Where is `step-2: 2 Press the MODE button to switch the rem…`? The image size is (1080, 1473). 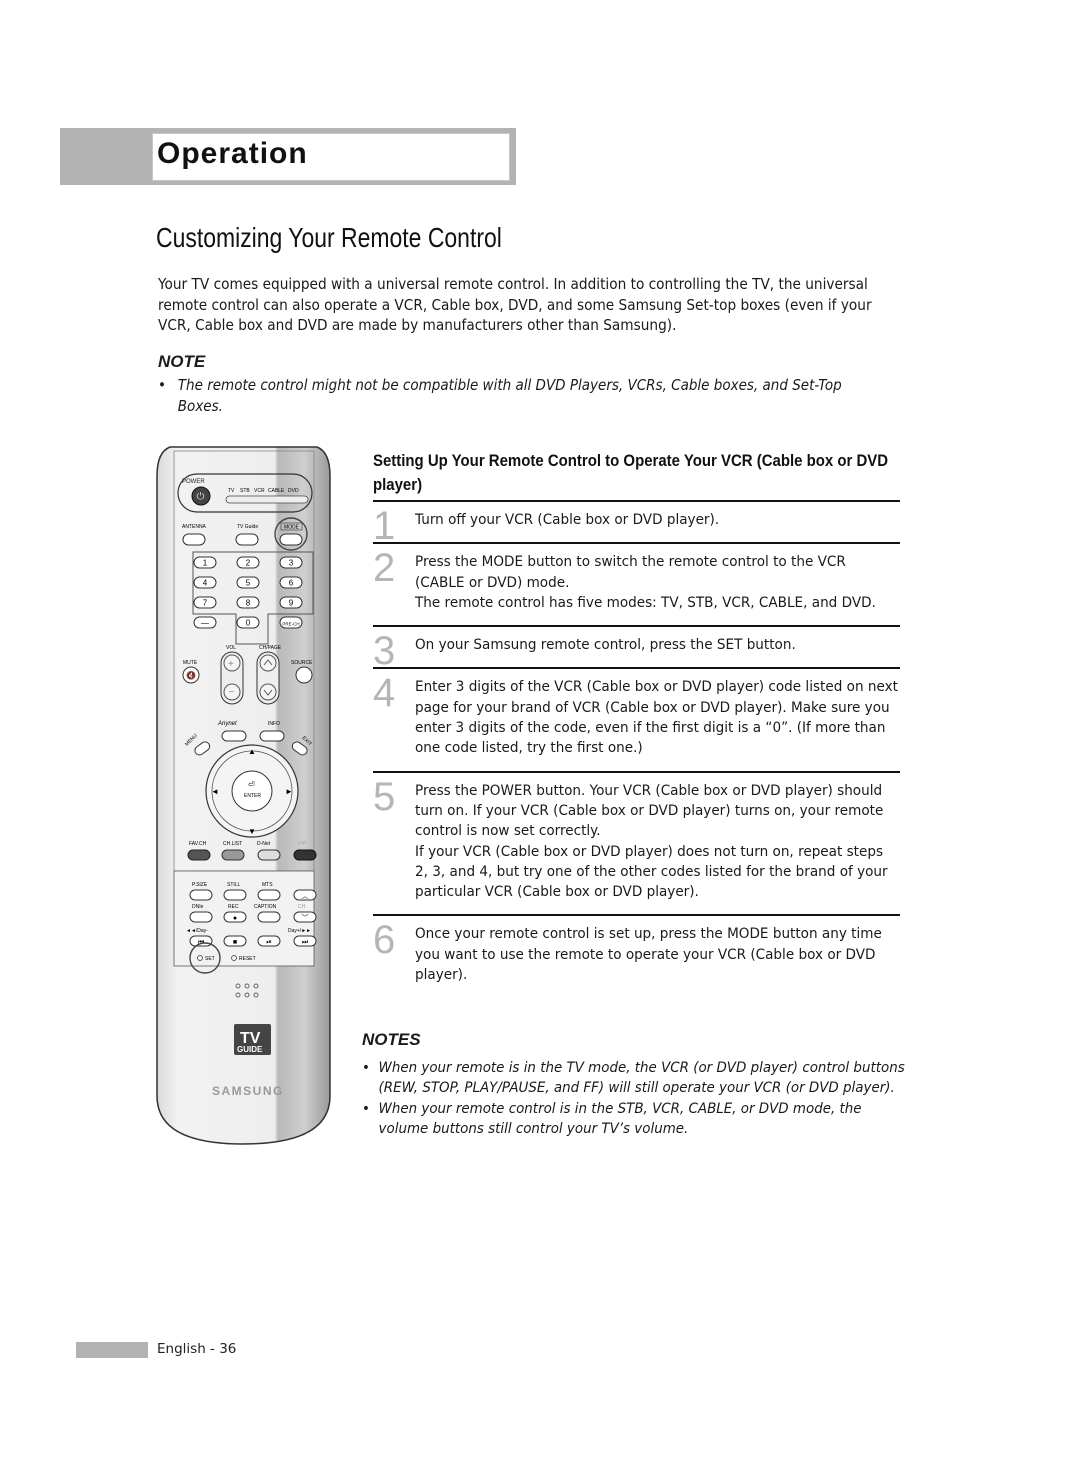 step-2: 2 Press the MODE button to switch the rem… is located at coordinates (636, 586).